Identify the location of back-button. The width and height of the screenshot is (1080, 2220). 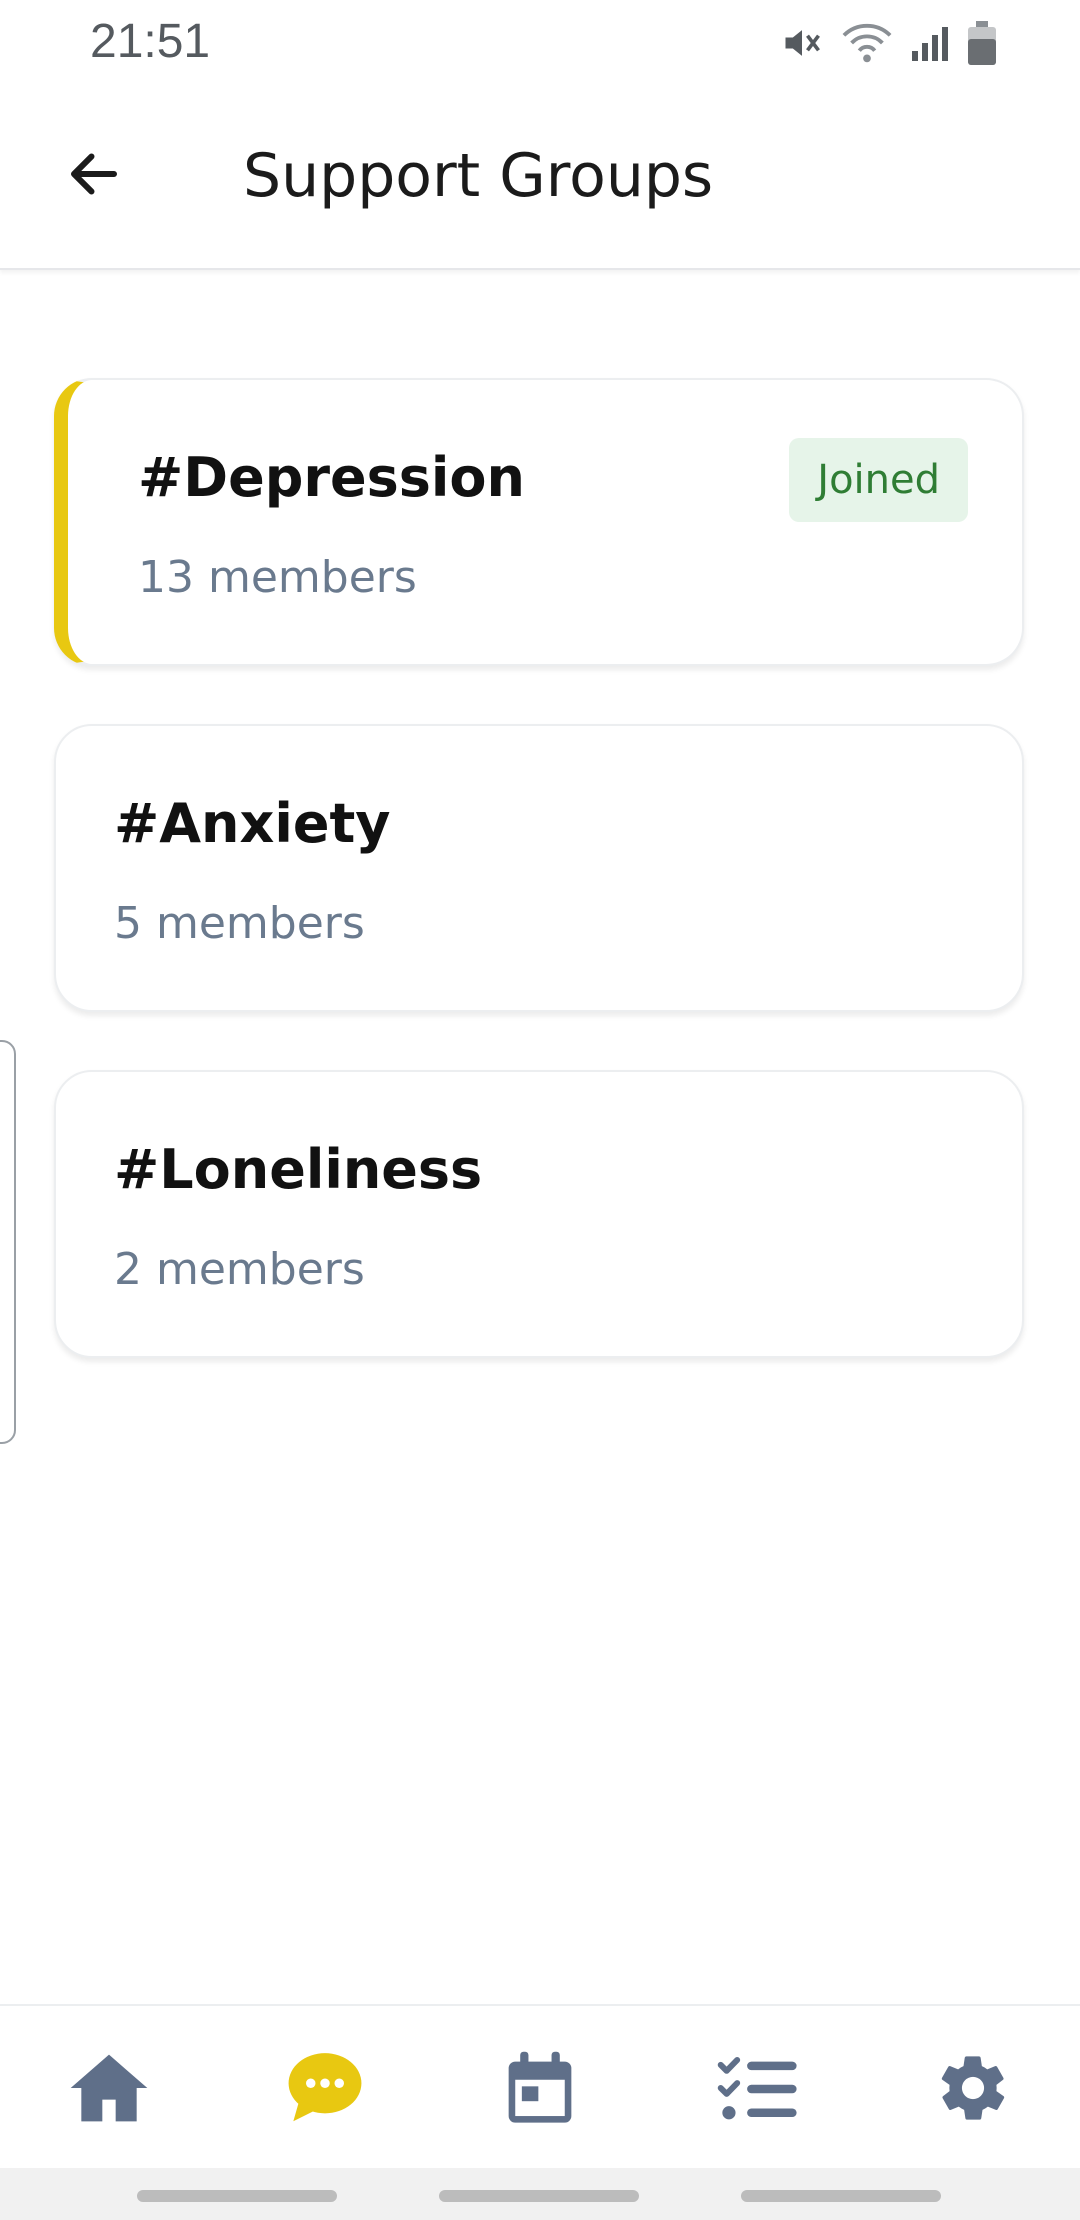
(94, 174).